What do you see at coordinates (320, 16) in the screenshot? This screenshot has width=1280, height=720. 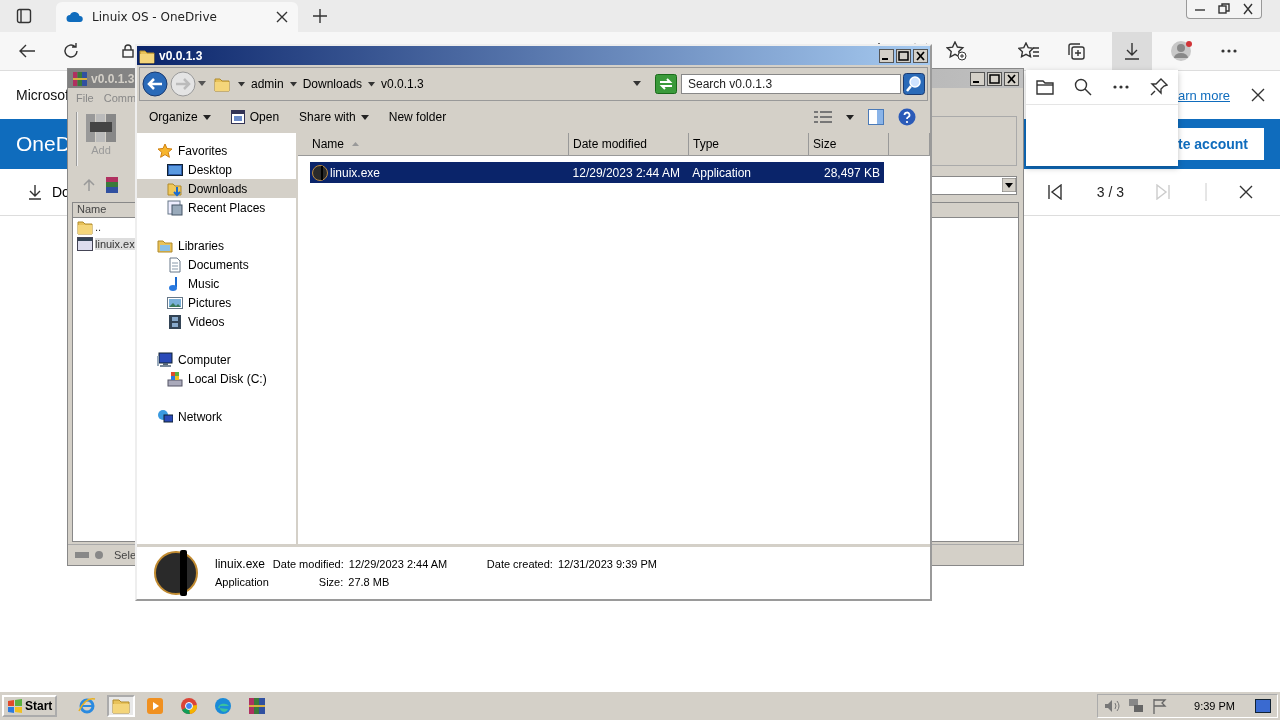 I see `new-tab-icon` at bounding box center [320, 16].